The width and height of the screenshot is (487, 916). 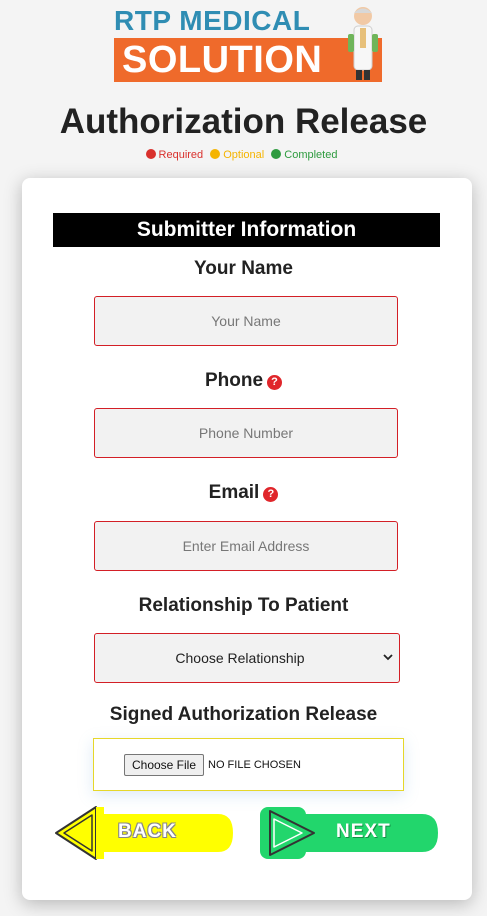 What do you see at coordinates (150, 154) in the screenshot?
I see `red-dot-icon` at bounding box center [150, 154].